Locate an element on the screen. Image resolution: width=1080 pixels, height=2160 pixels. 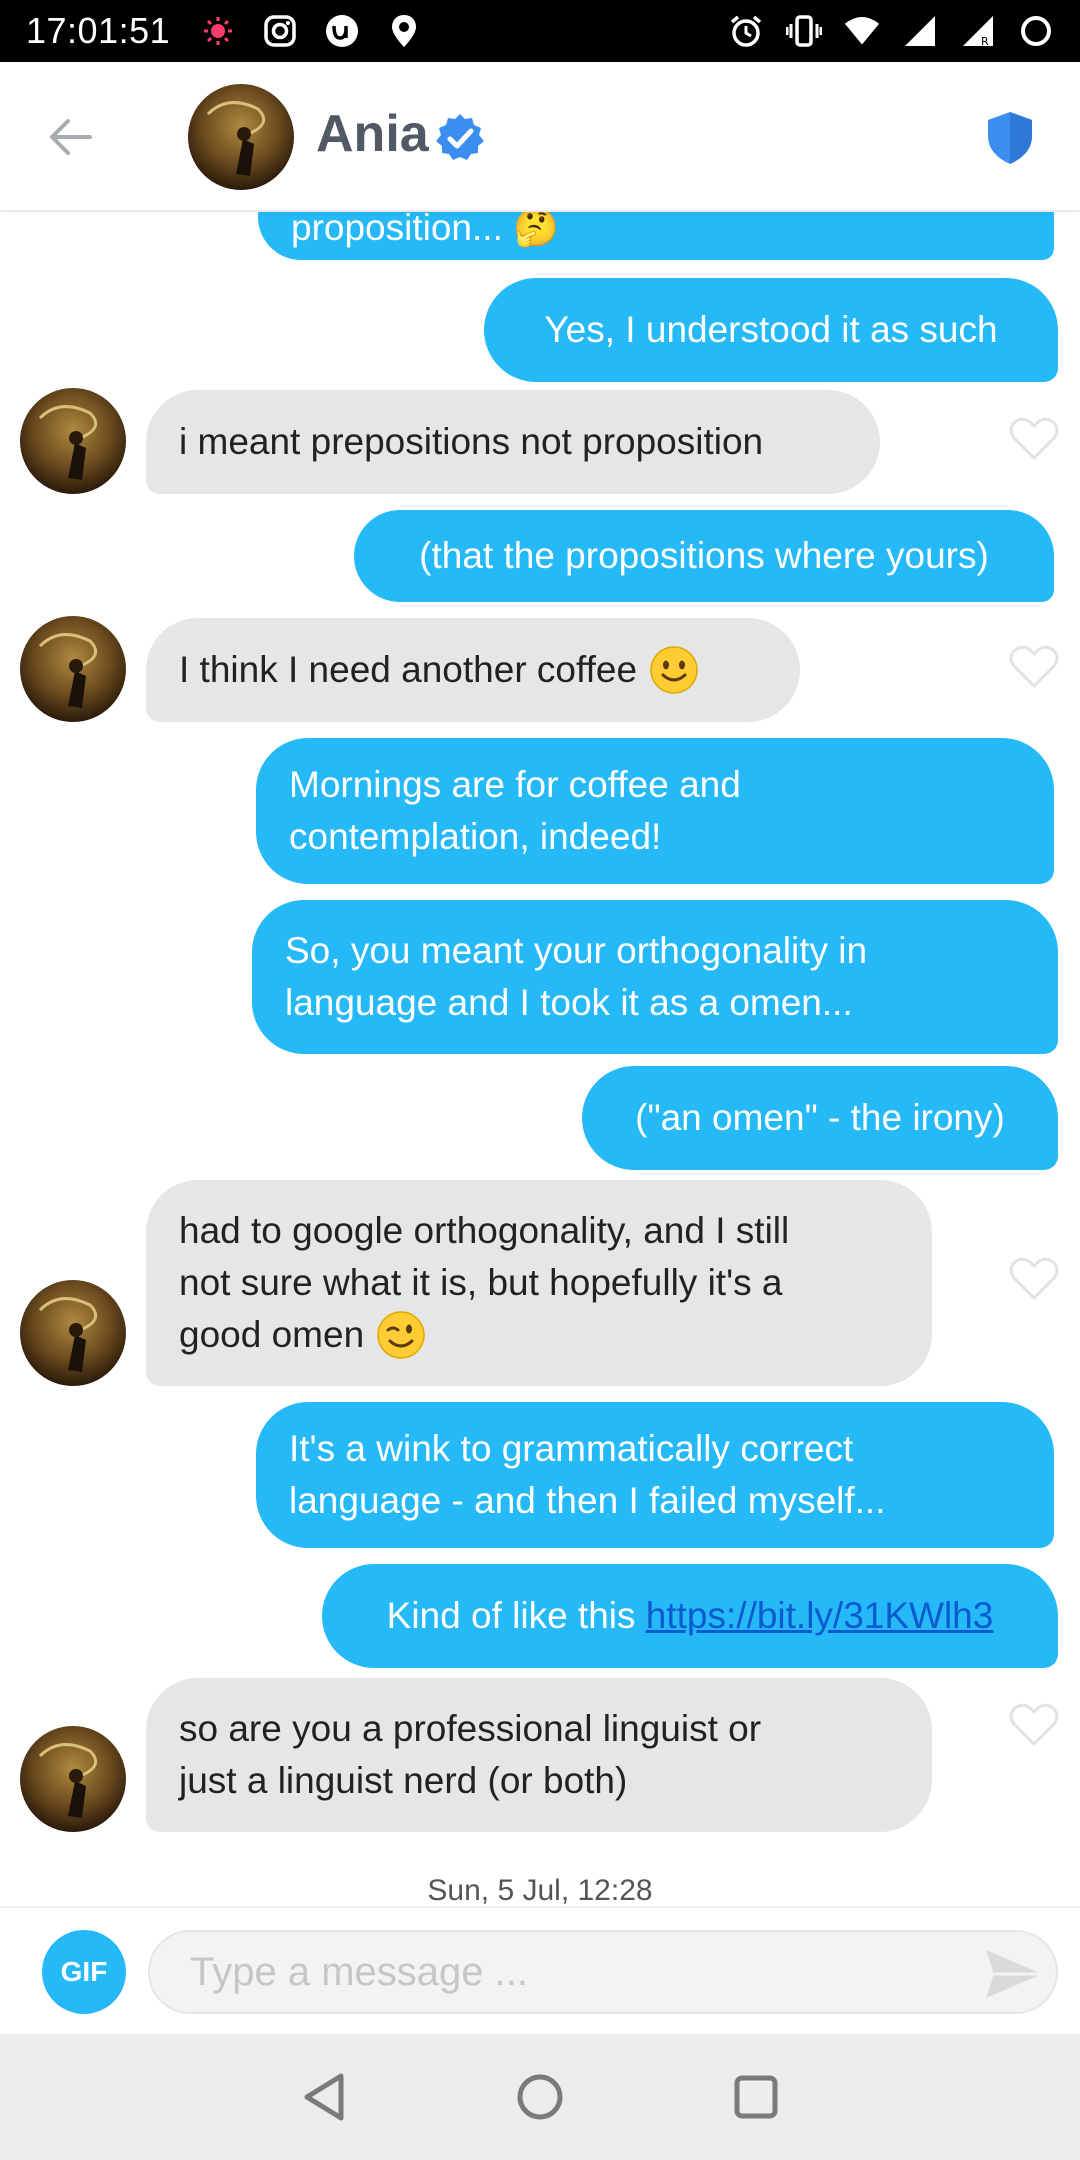
nav-recents-button is located at coordinates (756, 2097).